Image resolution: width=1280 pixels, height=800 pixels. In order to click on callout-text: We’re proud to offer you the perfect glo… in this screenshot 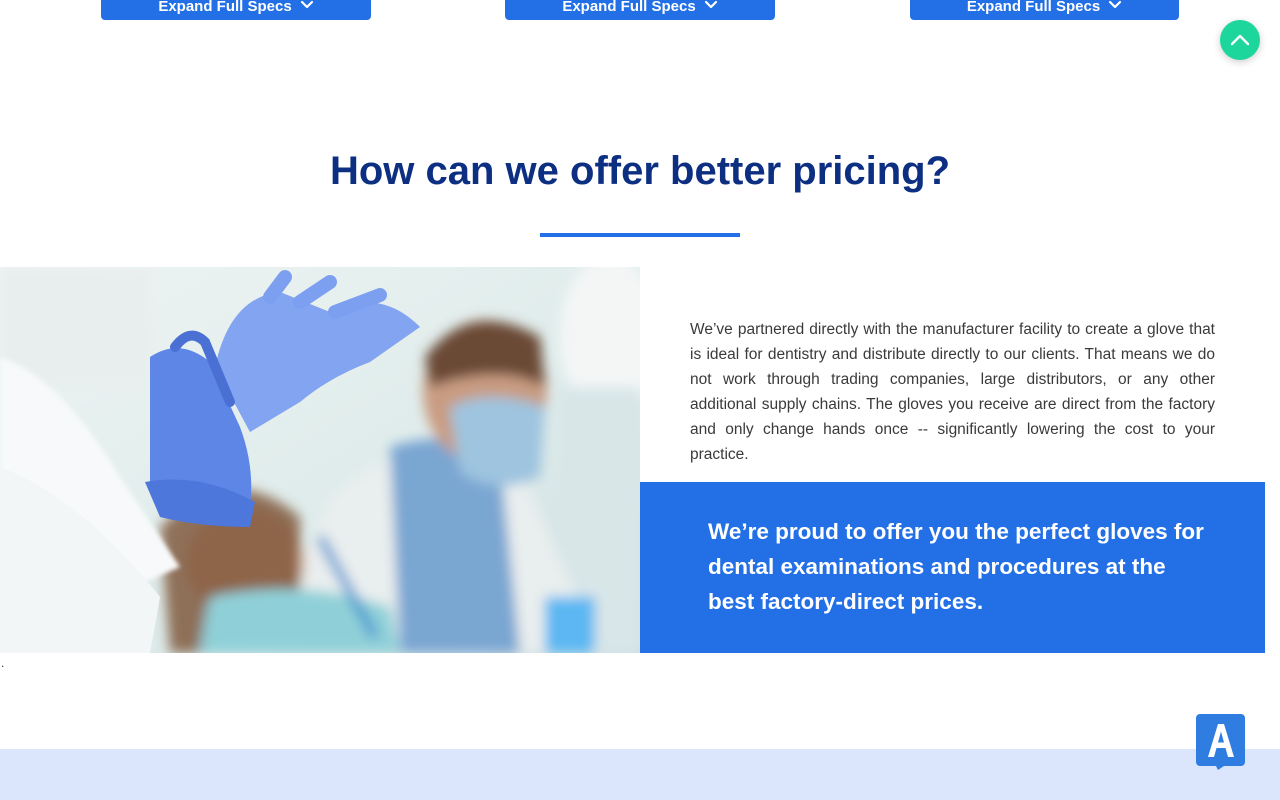, I will do `click(956, 566)`.